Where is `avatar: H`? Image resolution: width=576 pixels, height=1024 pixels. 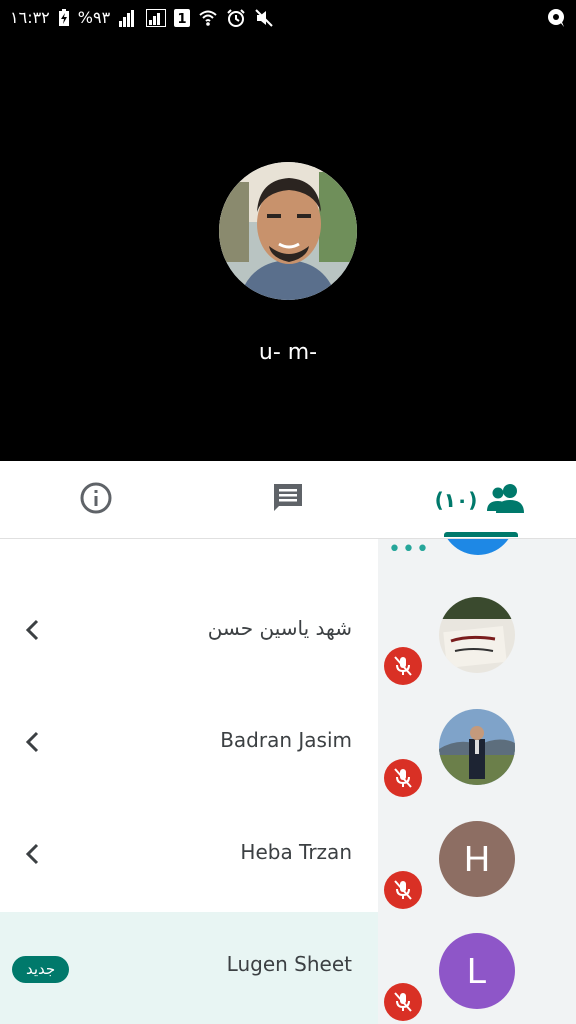
avatar: H is located at coordinates (477, 859).